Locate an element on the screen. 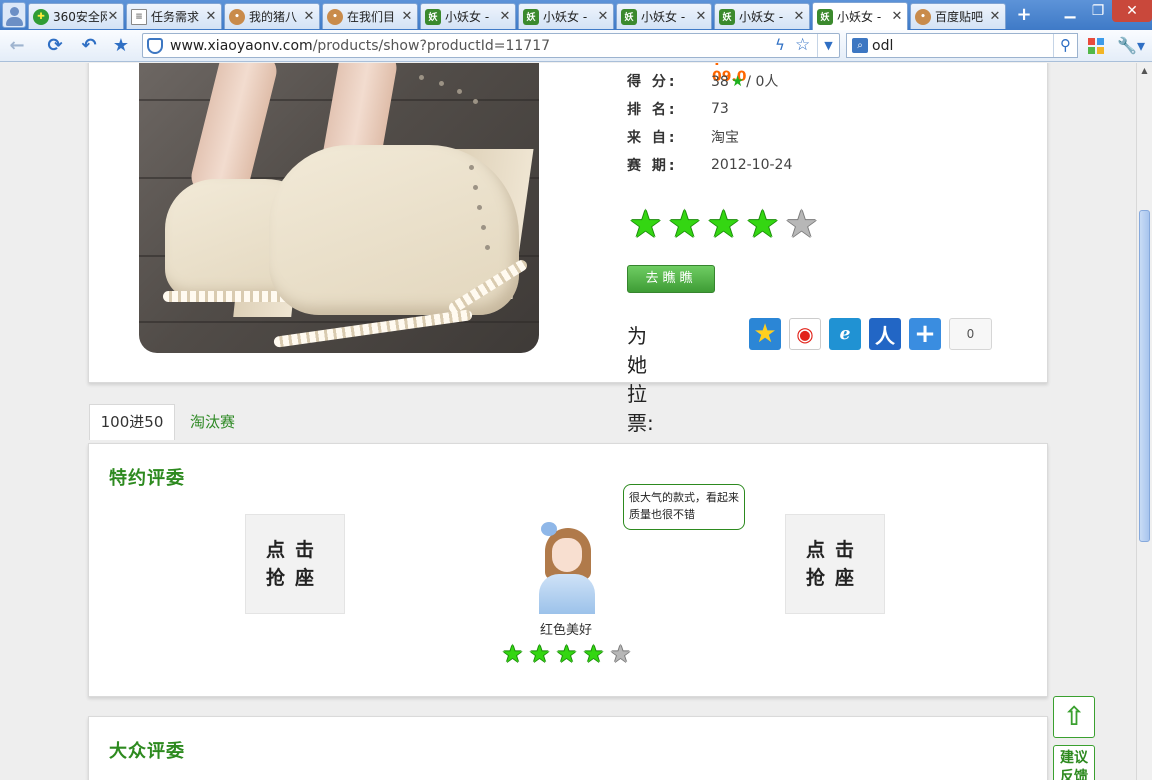 The image size is (1152, 780). search-icon: ⚲ is located at coordinates (1065, 45).